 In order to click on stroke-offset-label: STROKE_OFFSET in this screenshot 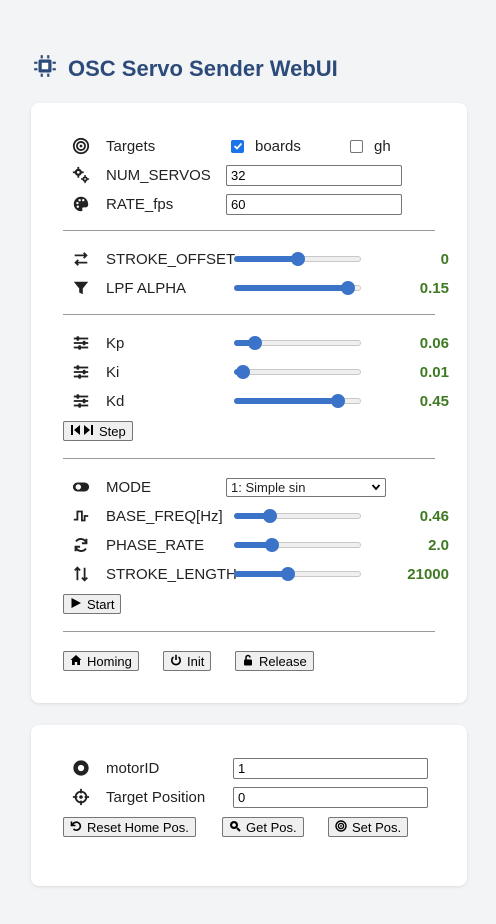, I will do `click(171, 259)`.